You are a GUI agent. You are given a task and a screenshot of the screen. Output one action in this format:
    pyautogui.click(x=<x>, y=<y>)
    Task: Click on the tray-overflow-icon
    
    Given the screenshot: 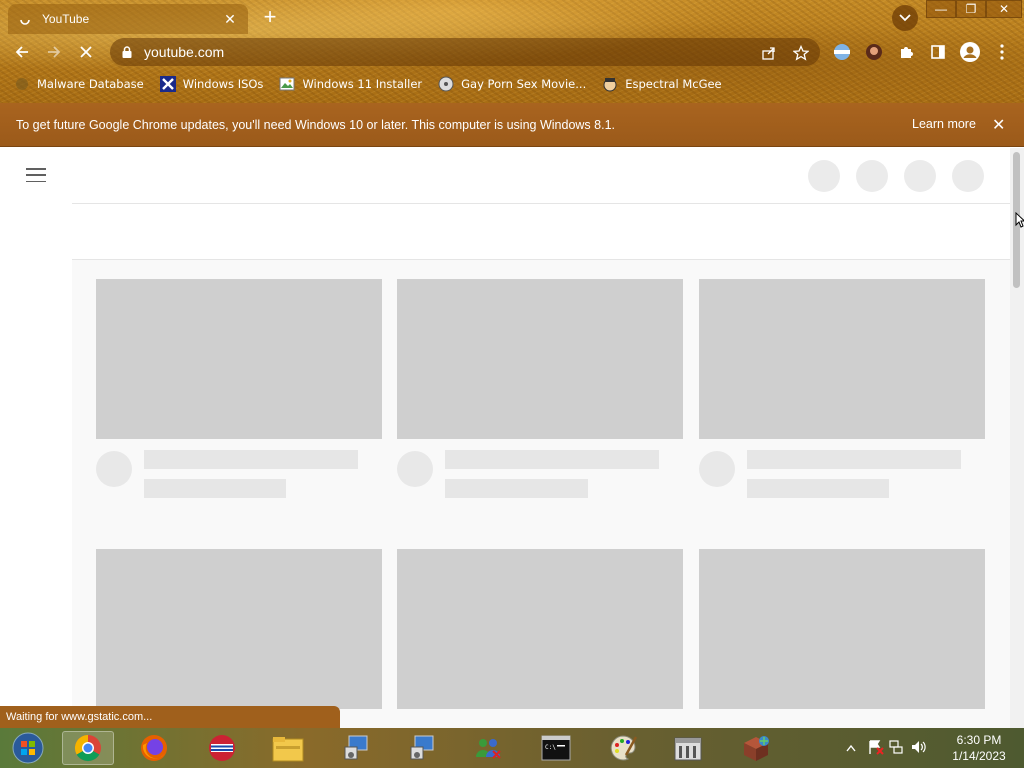 What is the action you would take?
    pyautogui.click(x=853, y=748)
    